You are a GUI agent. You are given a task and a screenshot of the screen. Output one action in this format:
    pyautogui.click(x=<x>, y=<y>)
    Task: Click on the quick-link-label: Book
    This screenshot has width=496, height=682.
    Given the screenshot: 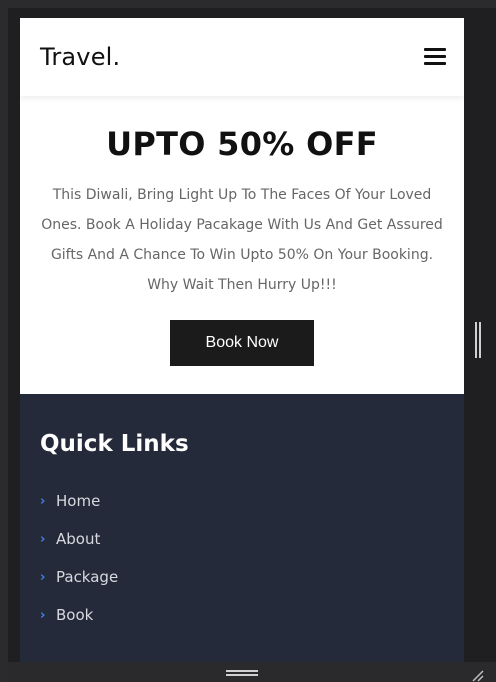 What is the action you would take?
    pyautogui.click(x=75, y=615)
    